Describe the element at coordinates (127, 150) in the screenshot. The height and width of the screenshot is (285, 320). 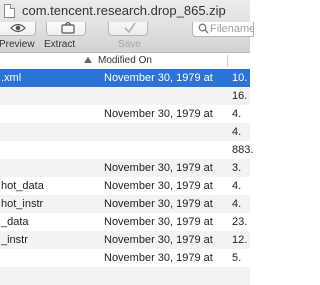
I see `table-row: 883.` at that location.